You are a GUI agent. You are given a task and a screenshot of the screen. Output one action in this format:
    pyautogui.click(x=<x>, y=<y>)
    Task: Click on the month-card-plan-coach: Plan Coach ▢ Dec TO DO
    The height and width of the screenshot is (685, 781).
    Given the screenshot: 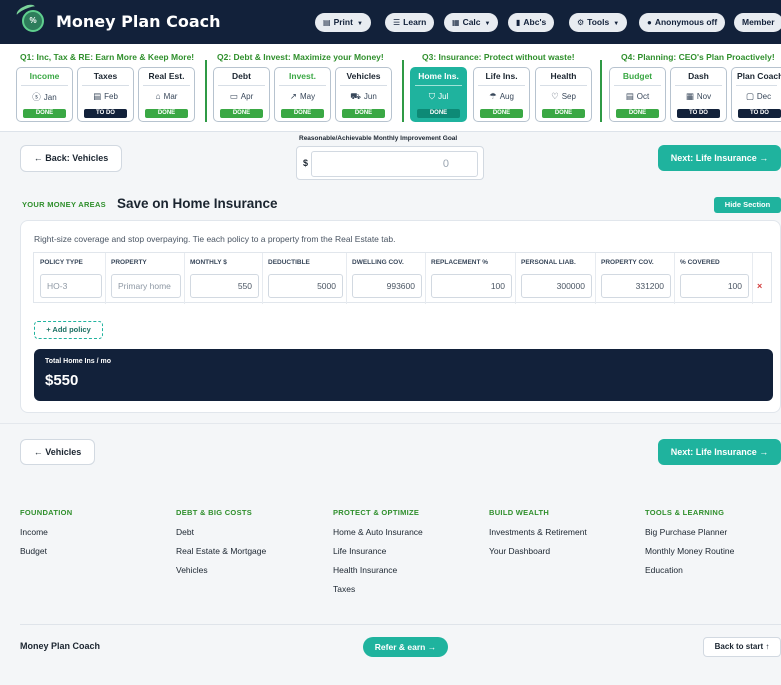 What is the action you would take?
    pyautogui.click(x=756, y=94)
    